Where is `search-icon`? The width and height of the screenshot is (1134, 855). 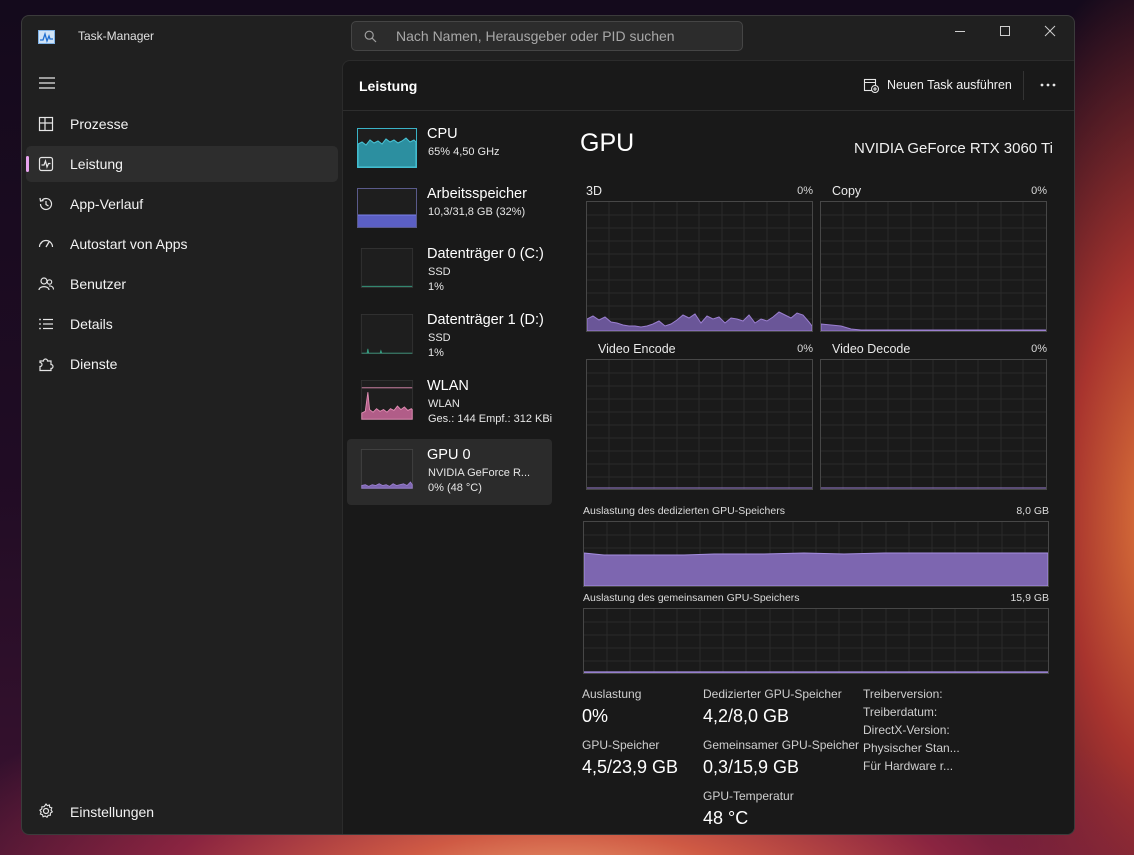
search-icon is located at coordinates (370, 36).